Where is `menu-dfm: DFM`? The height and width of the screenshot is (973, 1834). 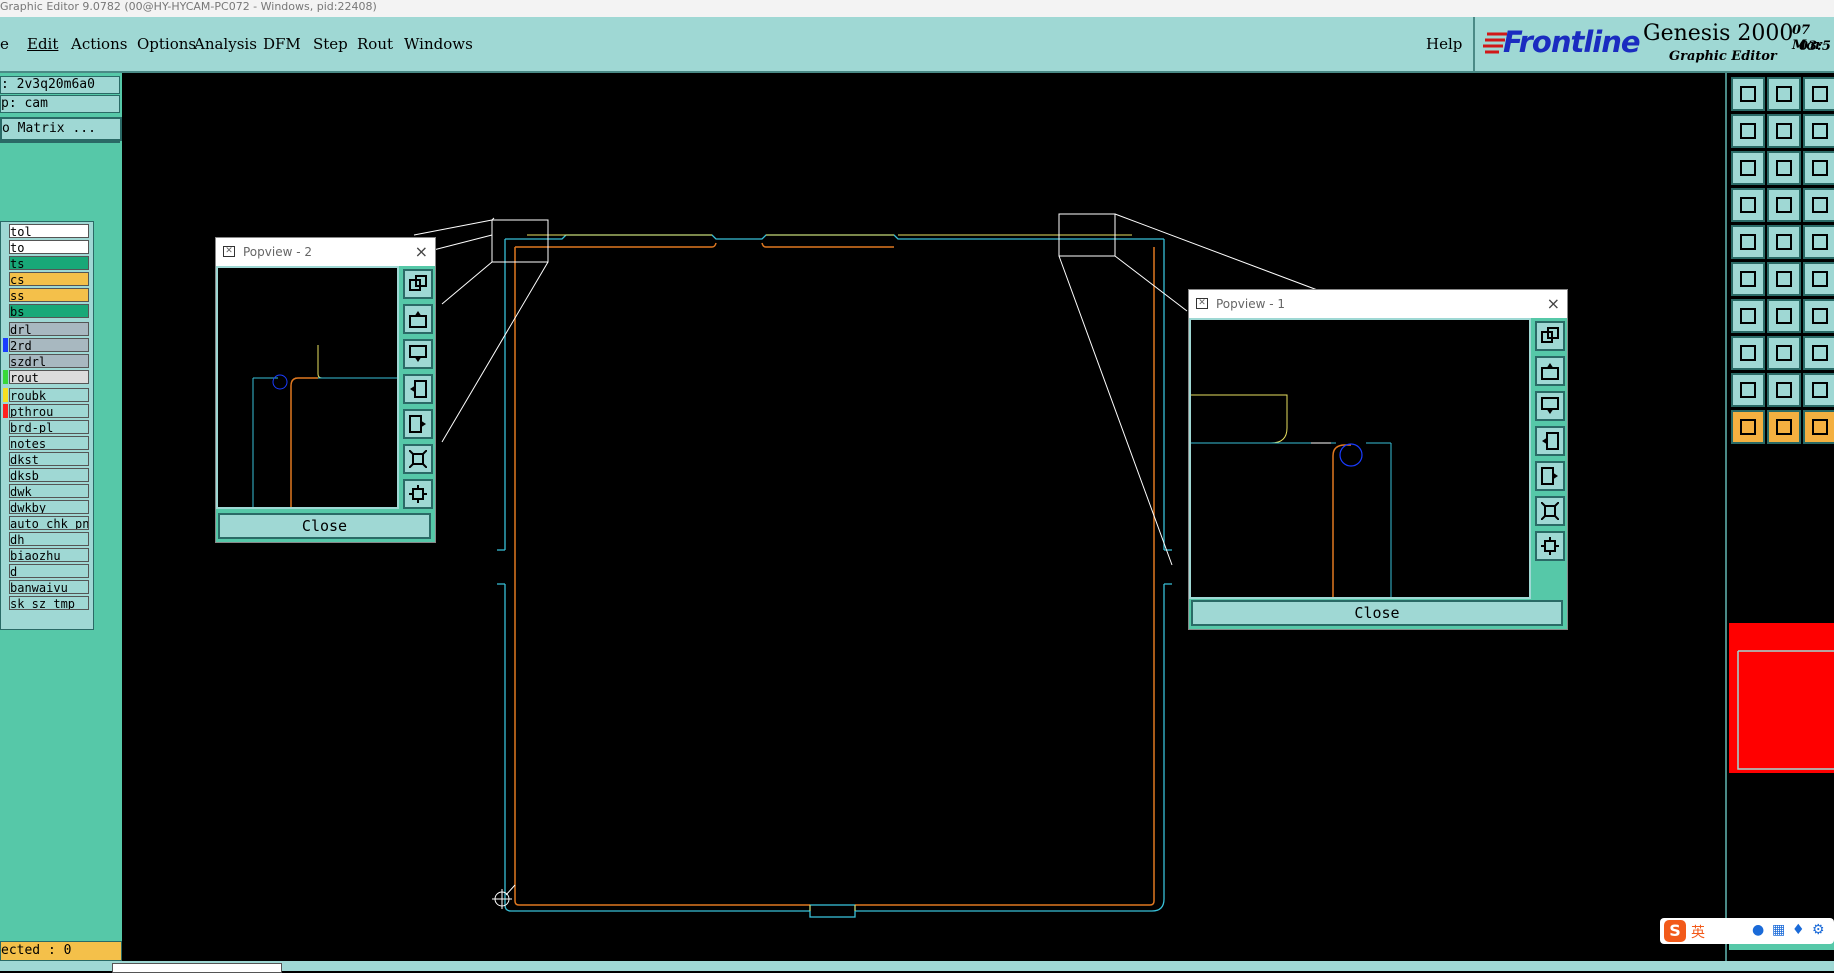
menu-dfm: DFM is located at coordinates (282, 44).